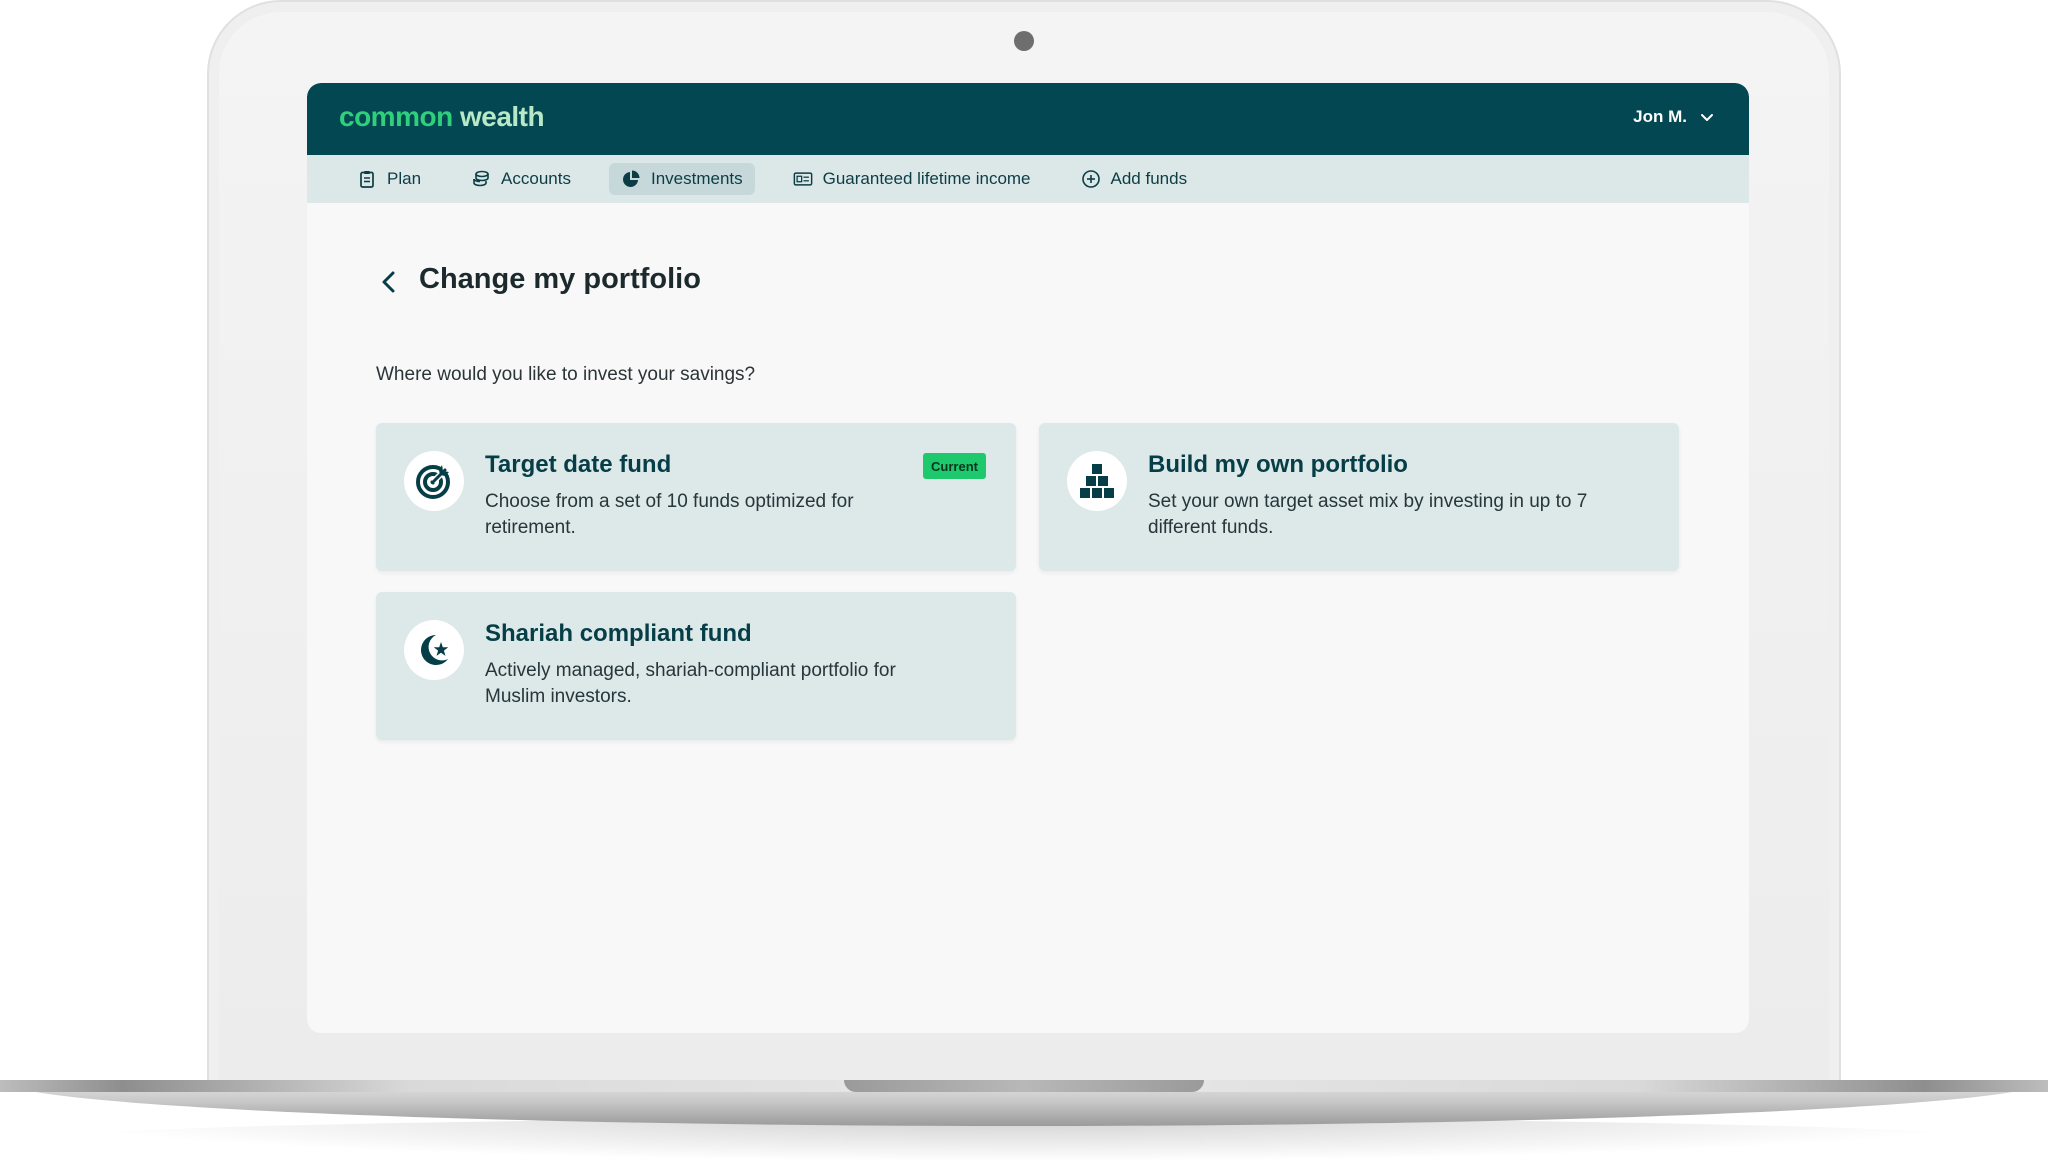 The width and height of the screenshot is (2048, 1162). Describe the element at coordinates (442, 117) in the screenshot. I see `logo: common wealth` at that location.